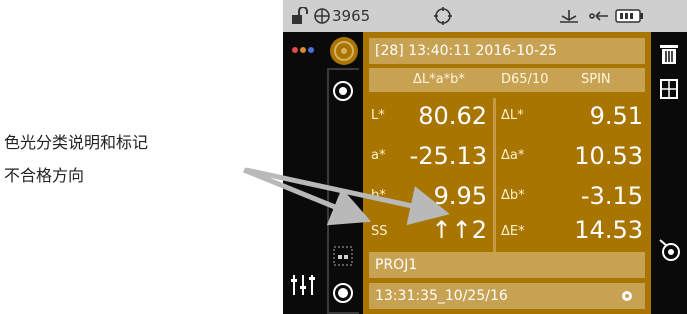 The width and height of the screenshot is (687, 314). I want to click on arrow-to-ss-value, so click(347, 196).